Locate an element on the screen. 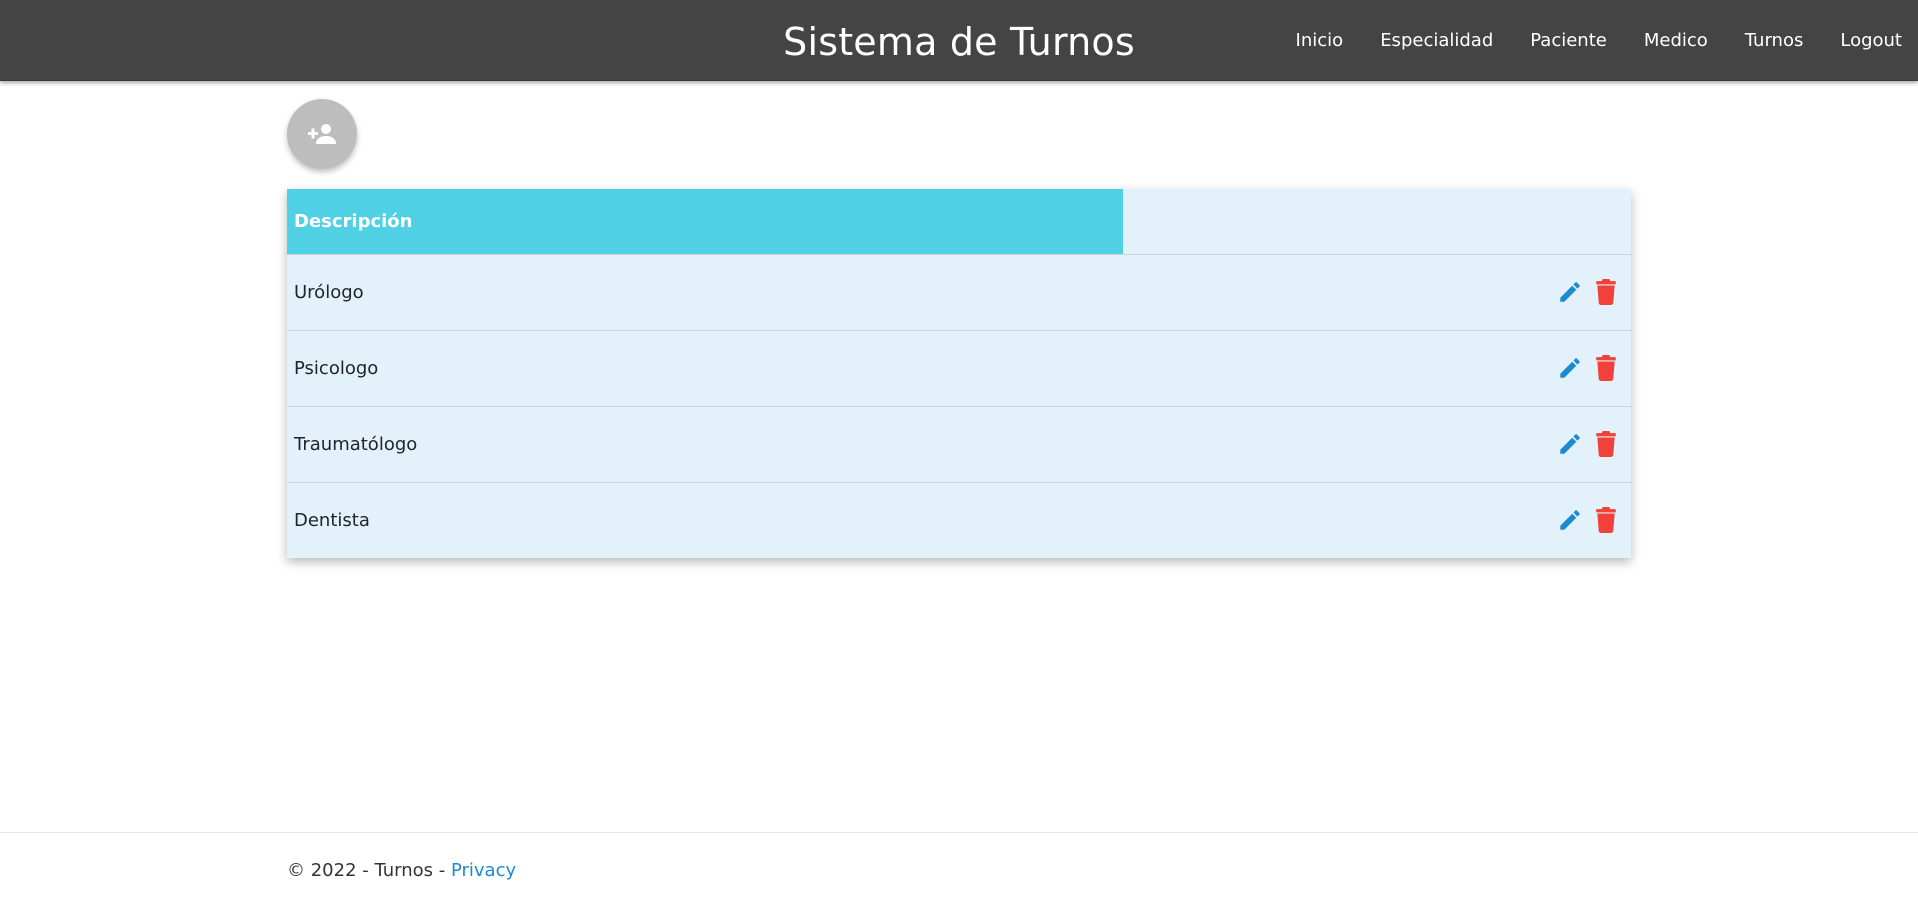  nav-link-especialidad: Especialidad is located at coordinates (1436, 40).